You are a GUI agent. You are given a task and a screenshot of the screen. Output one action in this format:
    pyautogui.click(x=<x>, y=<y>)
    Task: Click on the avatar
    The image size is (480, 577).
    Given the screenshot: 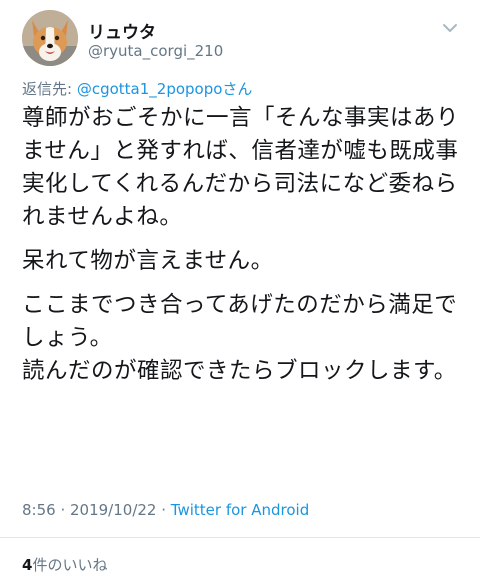 What is the action you would take?
    pyautogui.click(x=50, y=38)
    